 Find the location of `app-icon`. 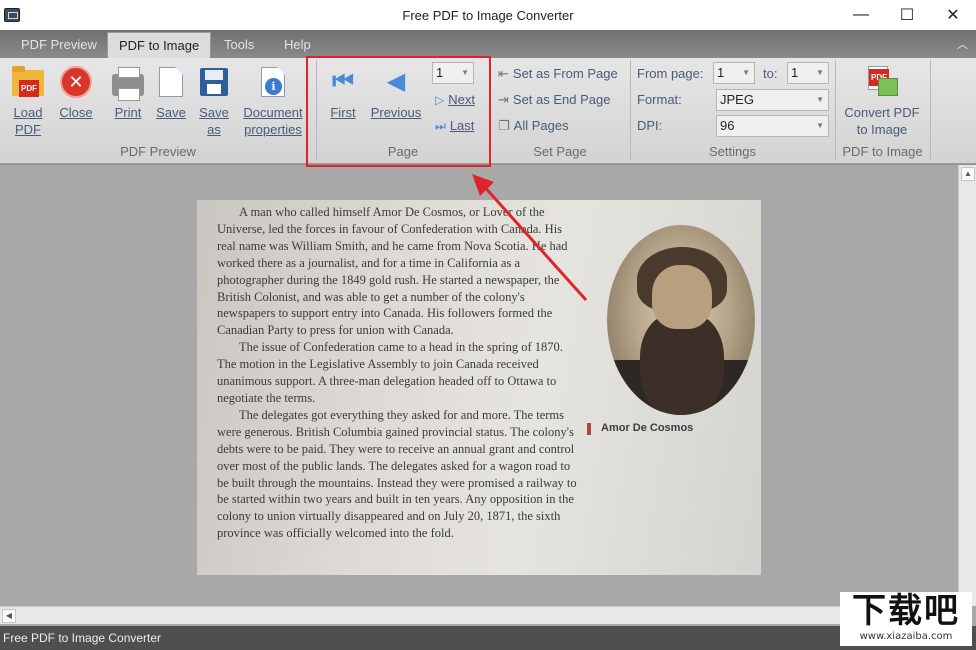

app-icon is located at coordinates (12, 15).